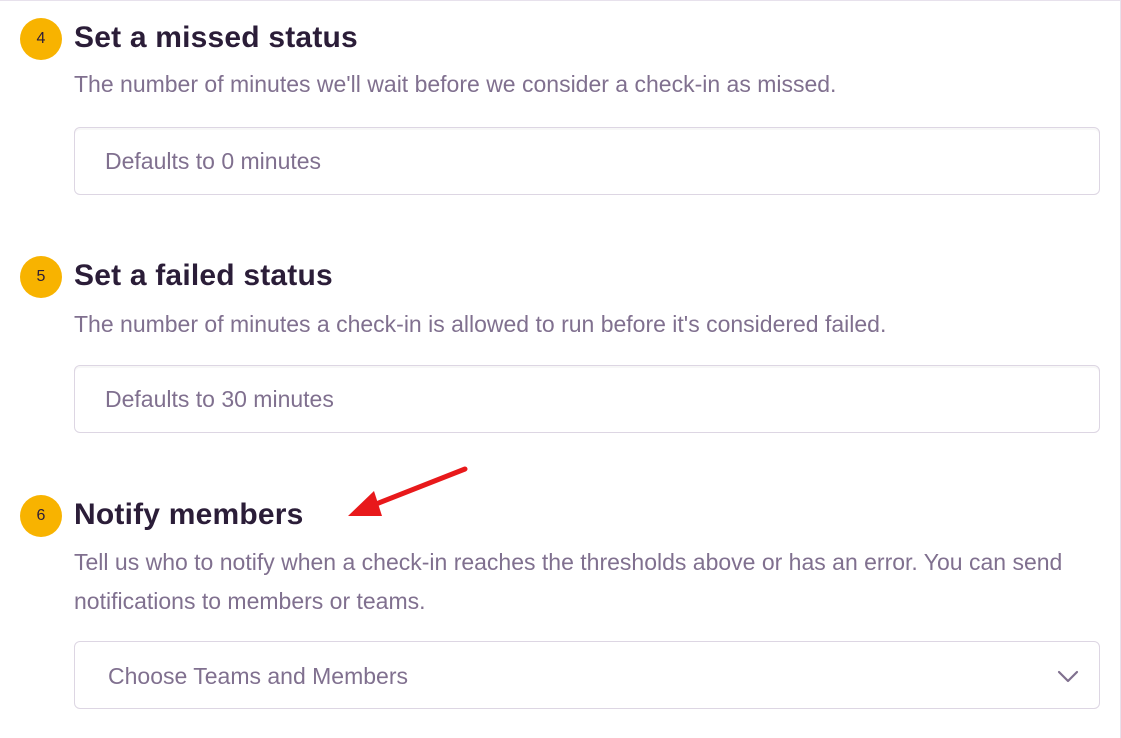 The width and height of the screenshot is (1121, 738). I want to click on step-number-badge: 6, so click(41, 516).